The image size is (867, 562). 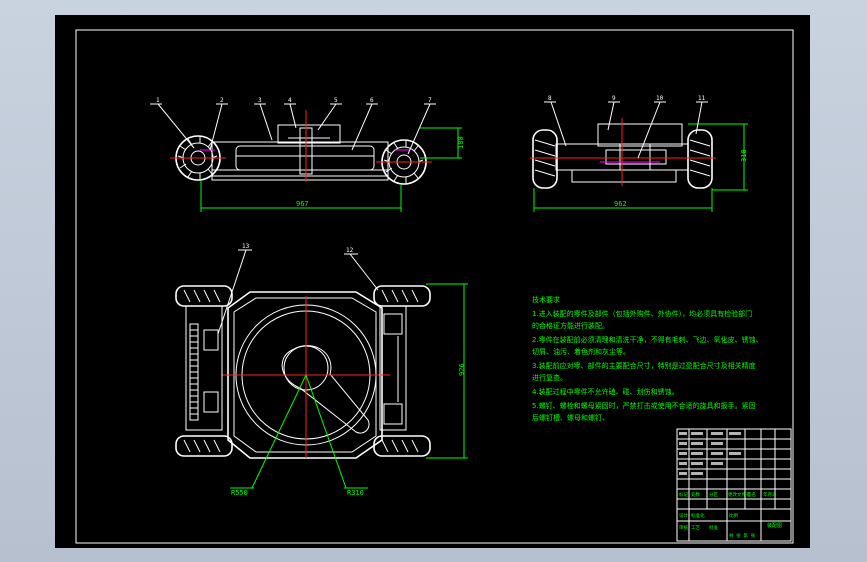 What do you see at coordinates (246, 246) in the screenshot?
I see `top-callout-13: 13` at bounding box center [246, 246].